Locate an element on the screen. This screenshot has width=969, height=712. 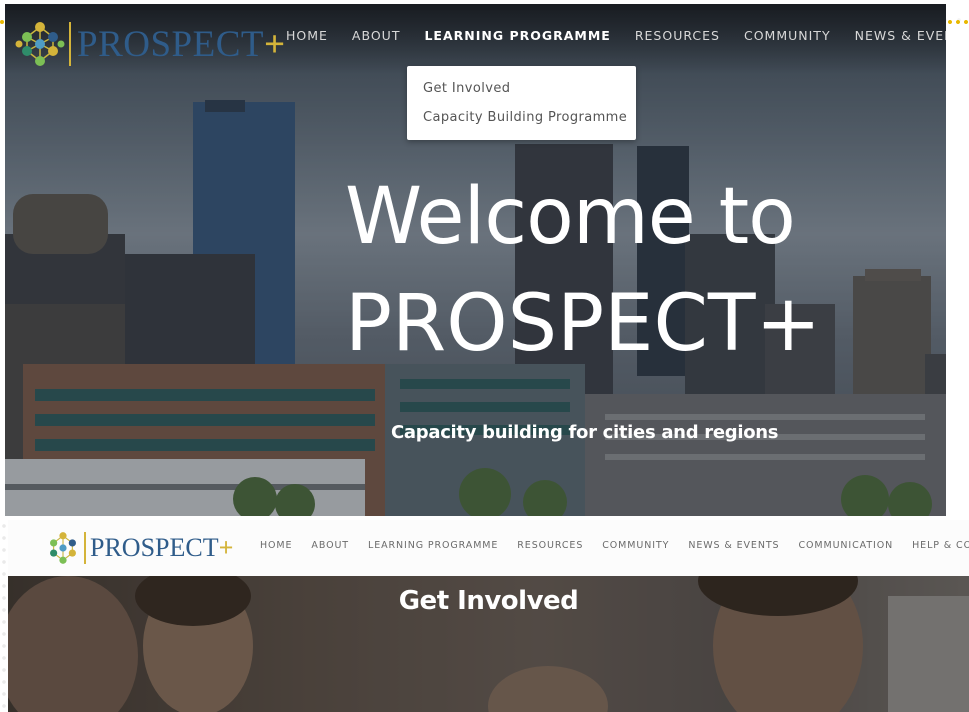
hero-heading-line2: PROSPECT+ is located at coordinates (583, 324).